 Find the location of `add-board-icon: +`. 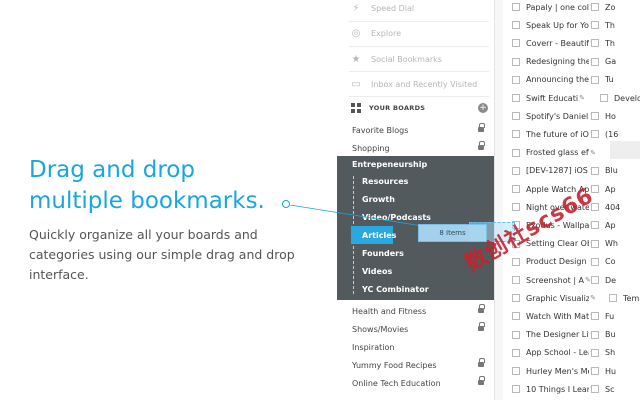

add-board-icon: + is located at coordinates (483, 108).